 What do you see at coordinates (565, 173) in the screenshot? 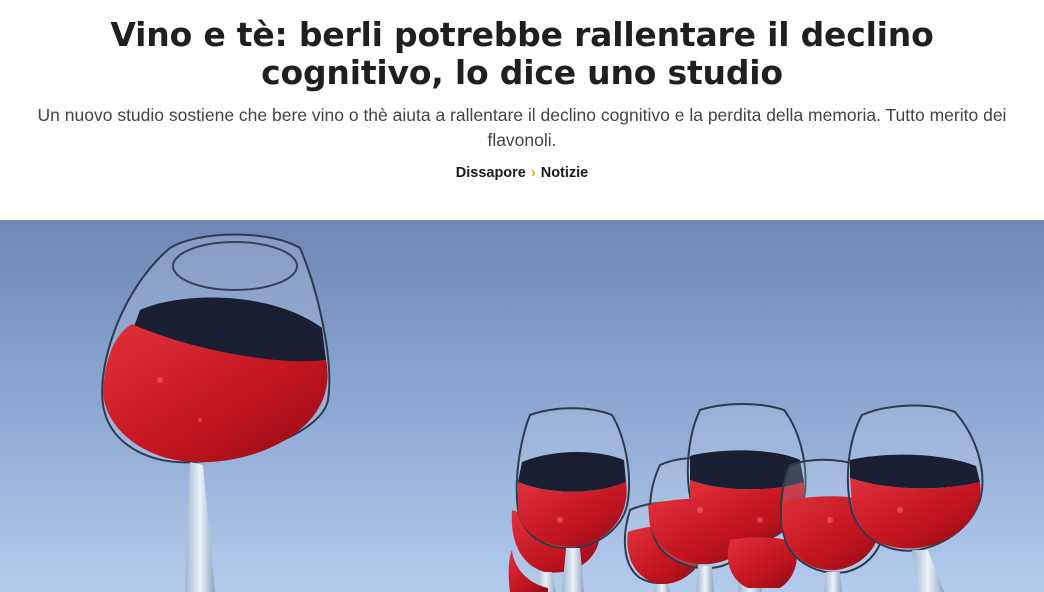
I see `breadcrumb-item-notizie: Notizie` at bounding box center [565, 173].